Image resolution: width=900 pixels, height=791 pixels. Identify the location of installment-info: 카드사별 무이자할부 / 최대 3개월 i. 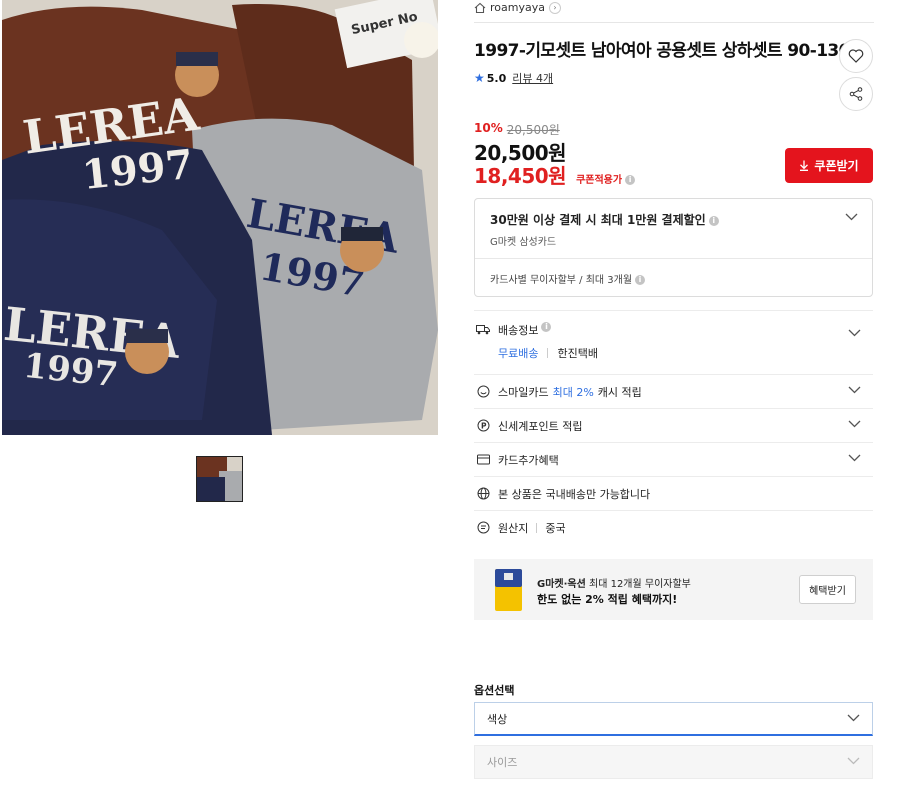
(568, 278).